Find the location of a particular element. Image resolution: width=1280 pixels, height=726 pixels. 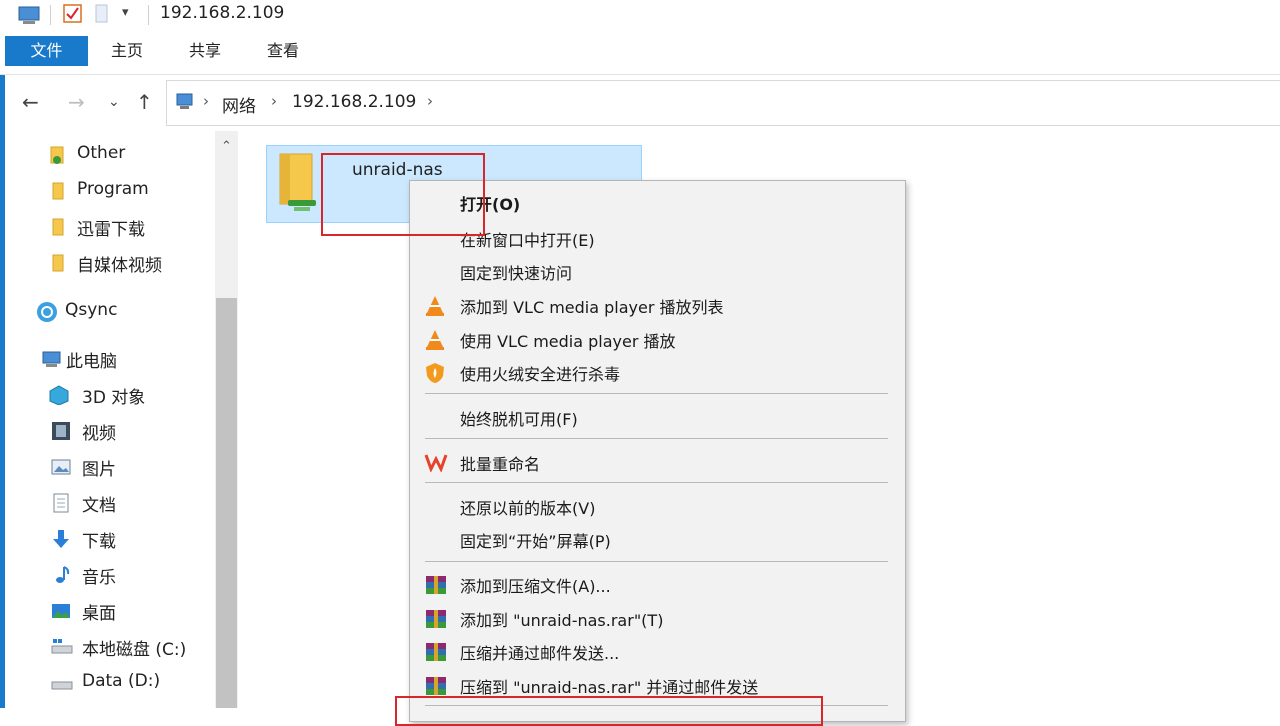

sidebar-item-label: Program is located at coordinates (113, 189).